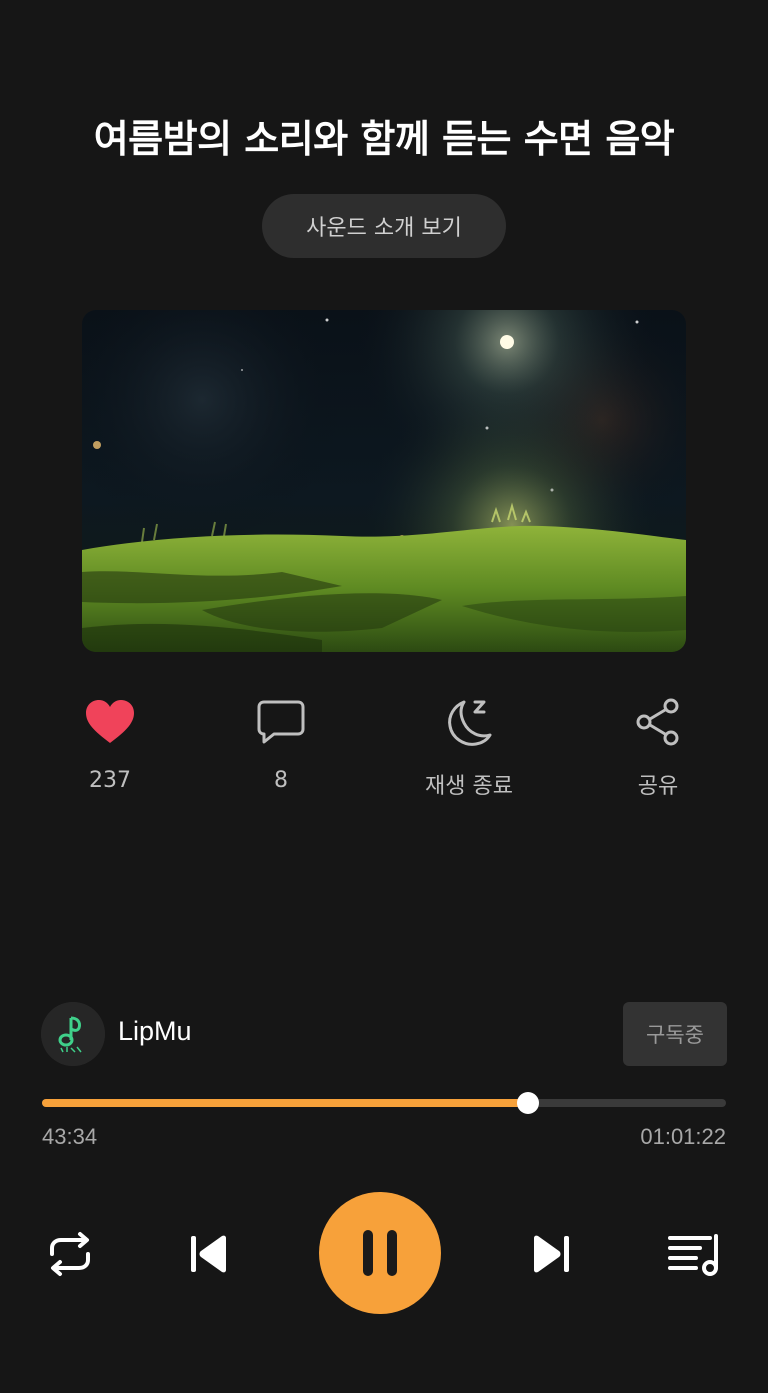  I want to click on progress-slider, so click(384, 1103).